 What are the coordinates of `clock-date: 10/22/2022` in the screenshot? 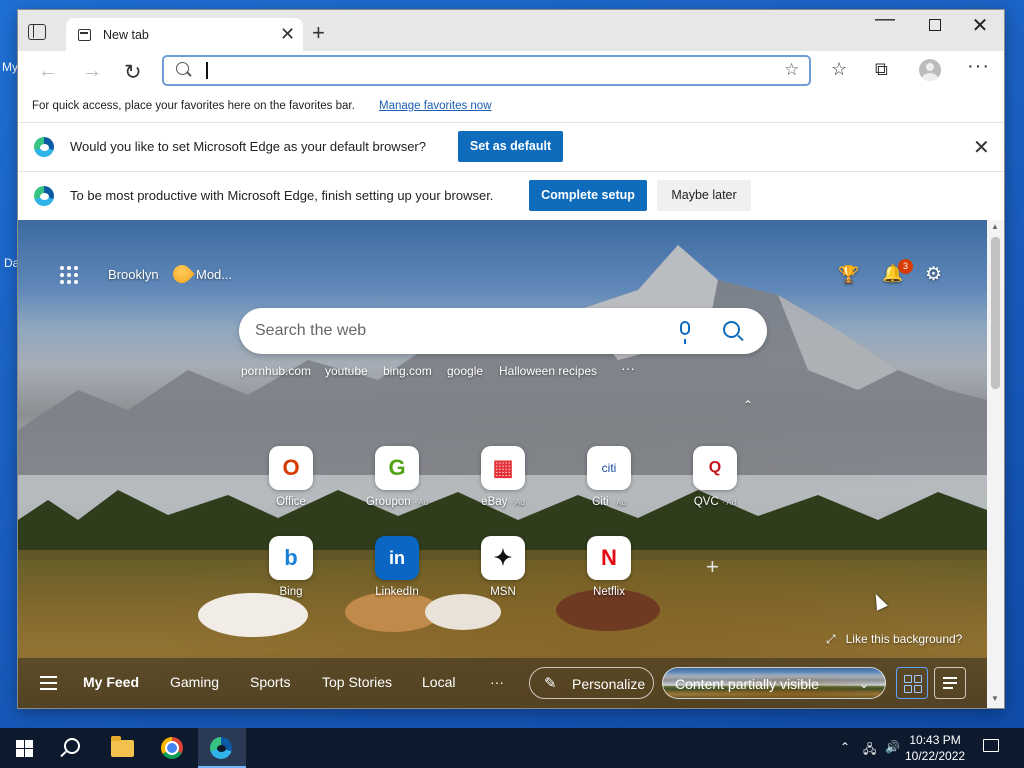 It's located at (935, 756).